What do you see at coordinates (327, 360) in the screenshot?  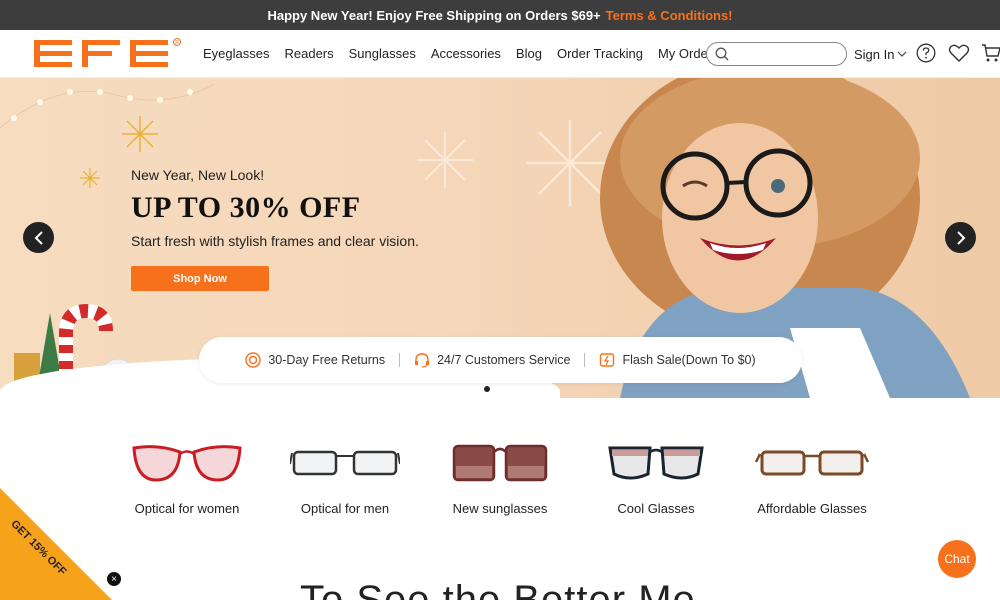 I see `feature-returns-label: 30-Day Free Returns` at bounding box center [327, 360].